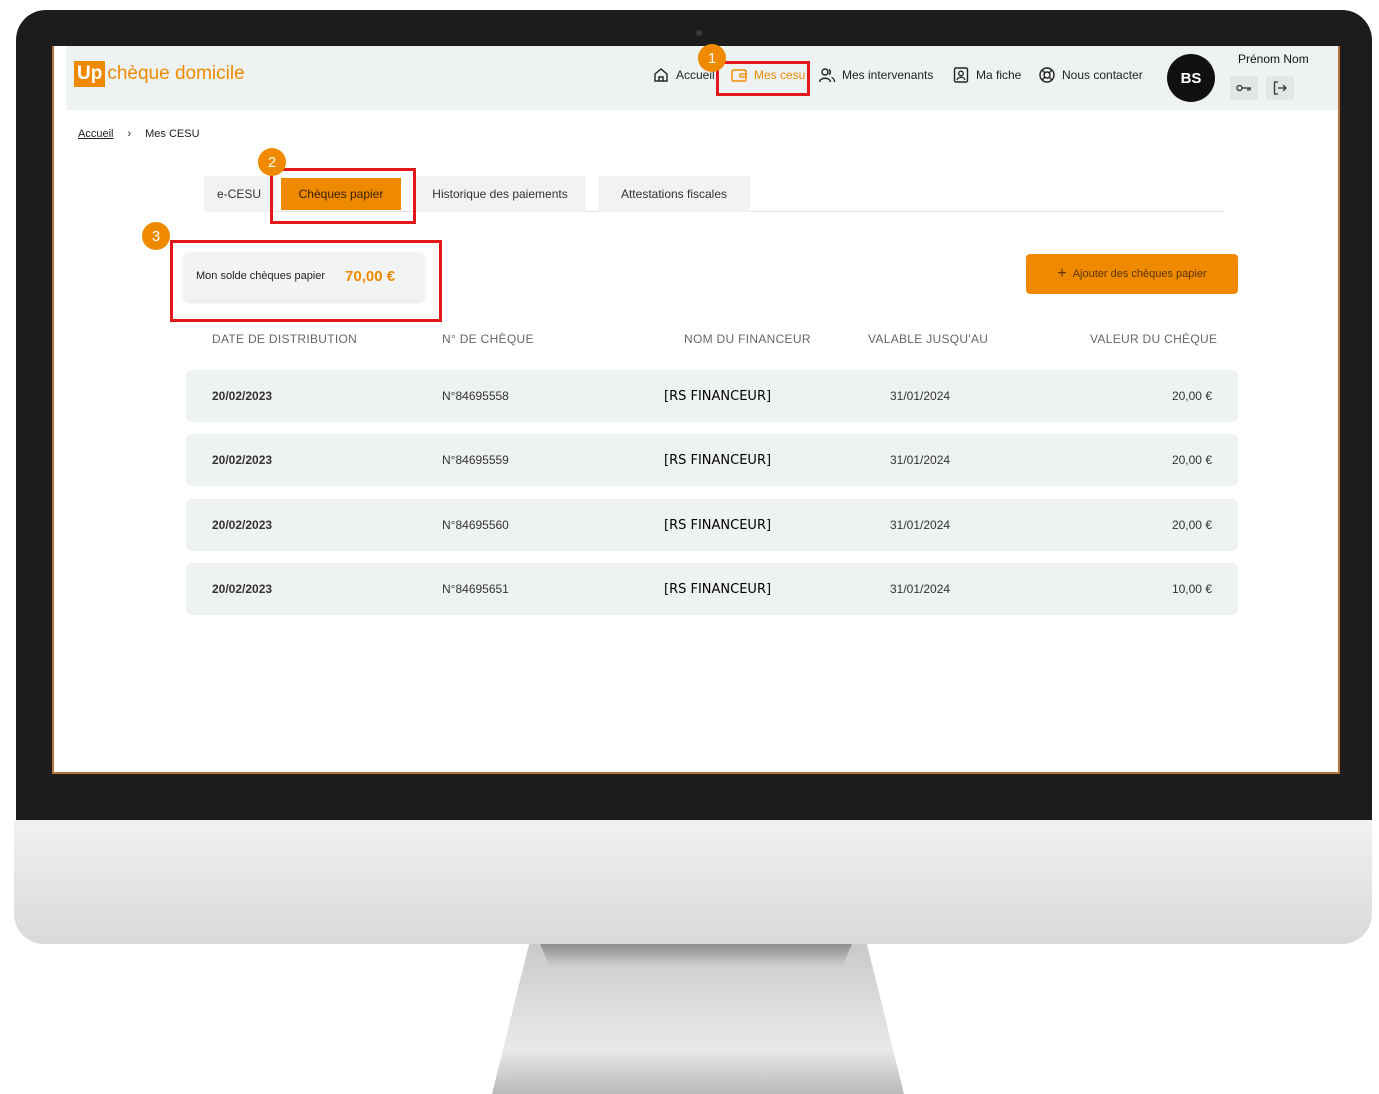 Image resolution: width=1379 pixels, height=1094 pixels. I want to click on key-icon, so click(1243, 88).